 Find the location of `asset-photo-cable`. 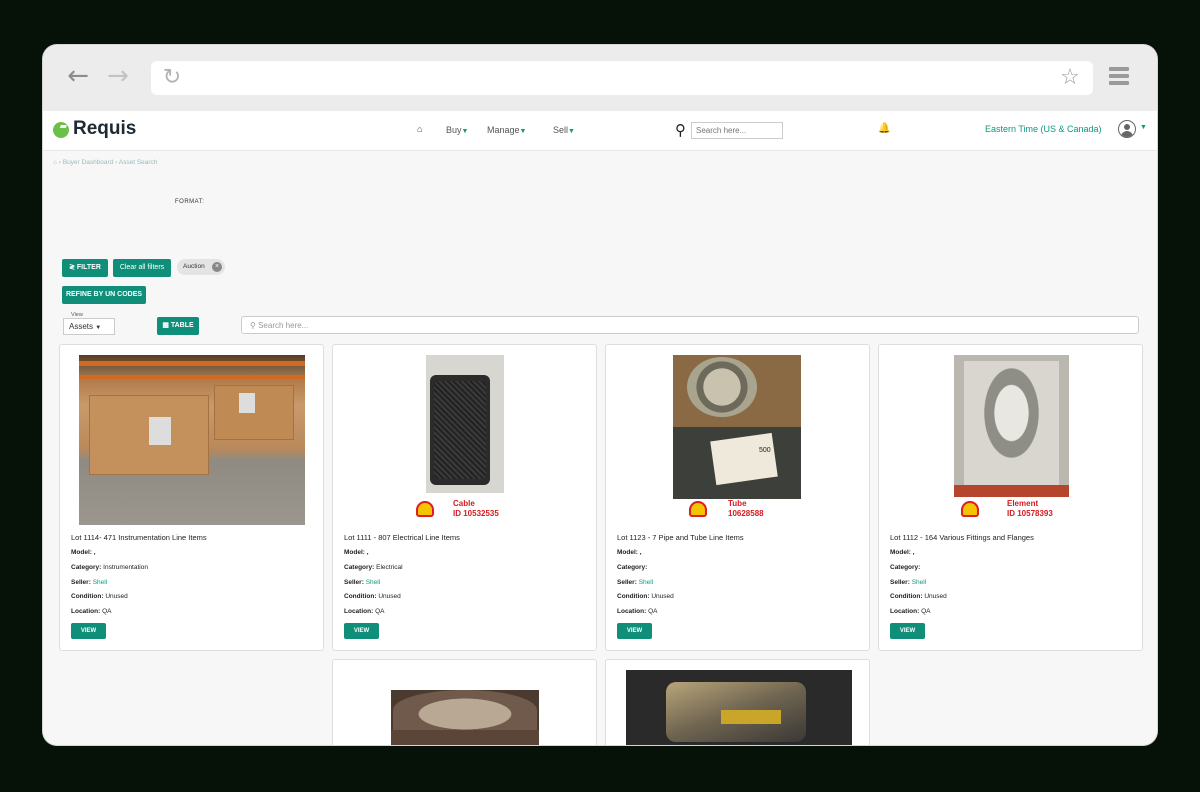

asset-photo-cable is located at coordinates (465, 424).